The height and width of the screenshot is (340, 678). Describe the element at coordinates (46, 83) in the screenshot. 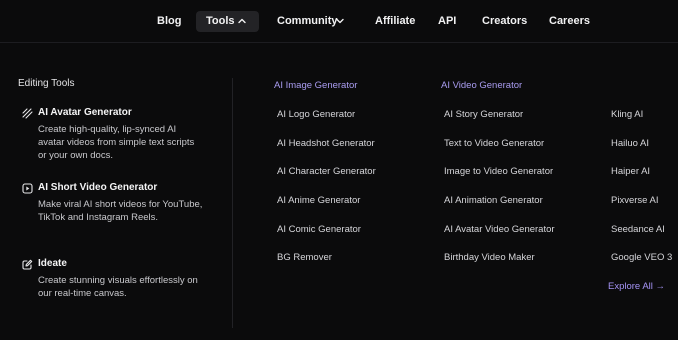

I see `editing-tools-heading: Editing Tools` at that location.